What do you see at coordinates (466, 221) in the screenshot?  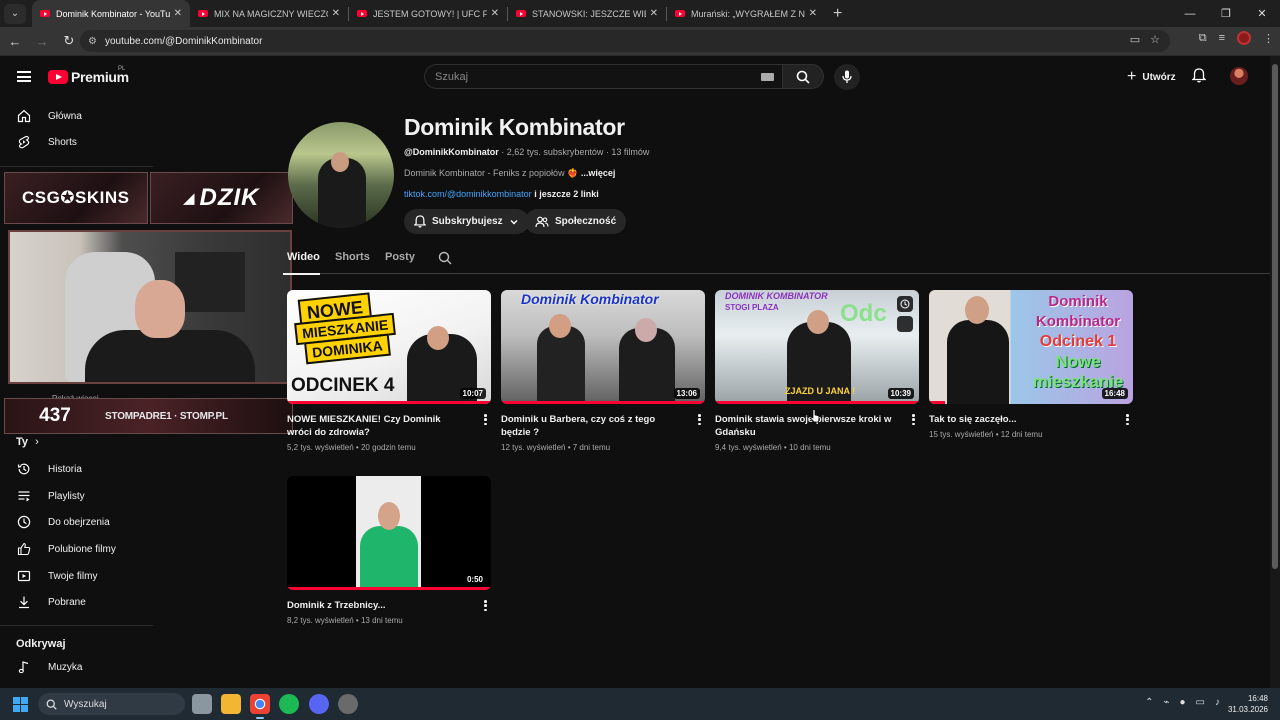 I see `subscribed-button: Subskrybujesz` at bounding box center [466, 221].